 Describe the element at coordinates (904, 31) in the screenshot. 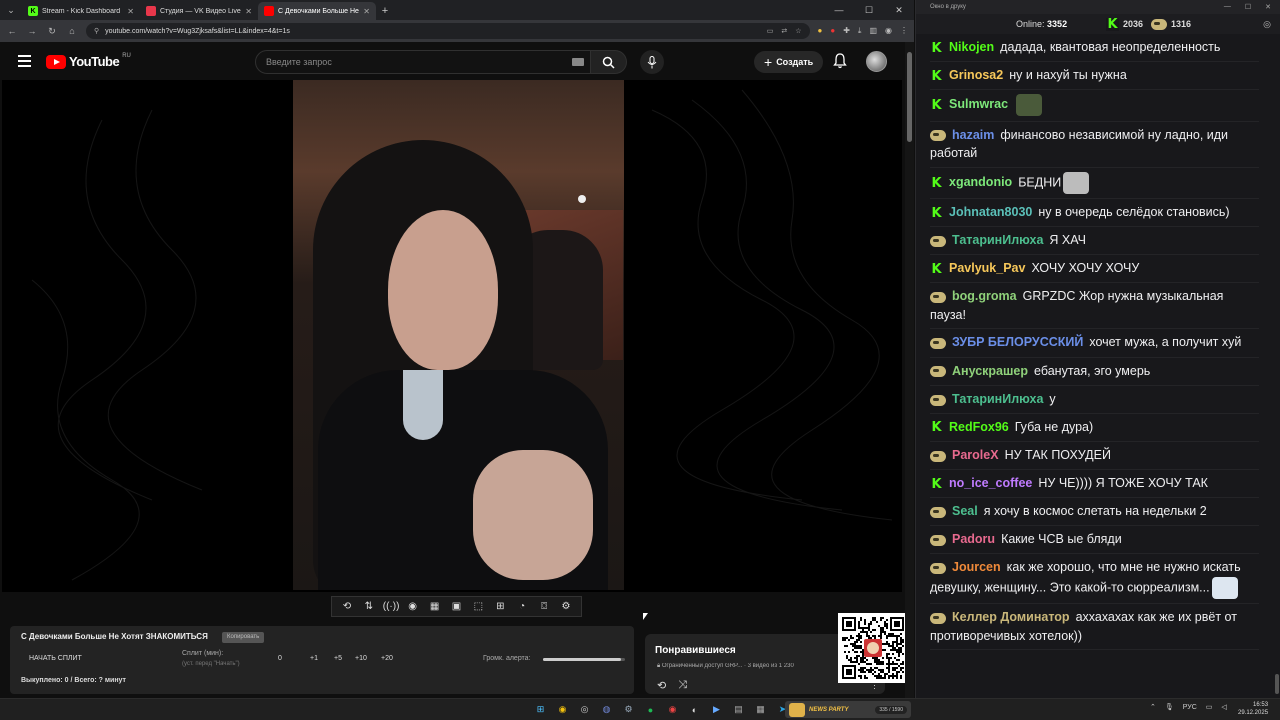

I see `browser-menu-icon: ⋮` at that location.